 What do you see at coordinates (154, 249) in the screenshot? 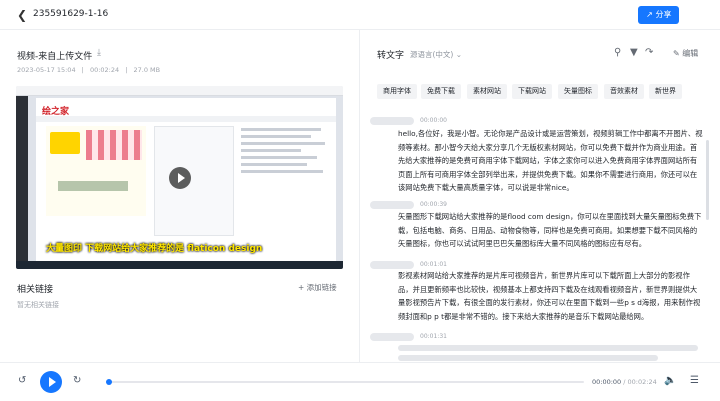
I see `video-subtitle: 大量图印 下载网站给大家推荐的是 flaticon design` at bounding box center [154, 249].